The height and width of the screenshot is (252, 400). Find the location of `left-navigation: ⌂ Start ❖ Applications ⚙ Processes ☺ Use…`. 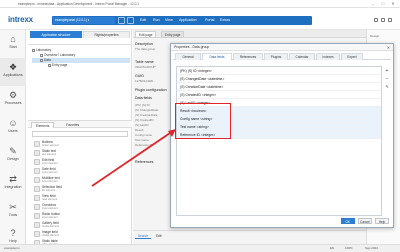

left-navigation: ⌂ Start ❖ Applications ⚙ Processes ☺ Use… is located at coordinates (13, 141).